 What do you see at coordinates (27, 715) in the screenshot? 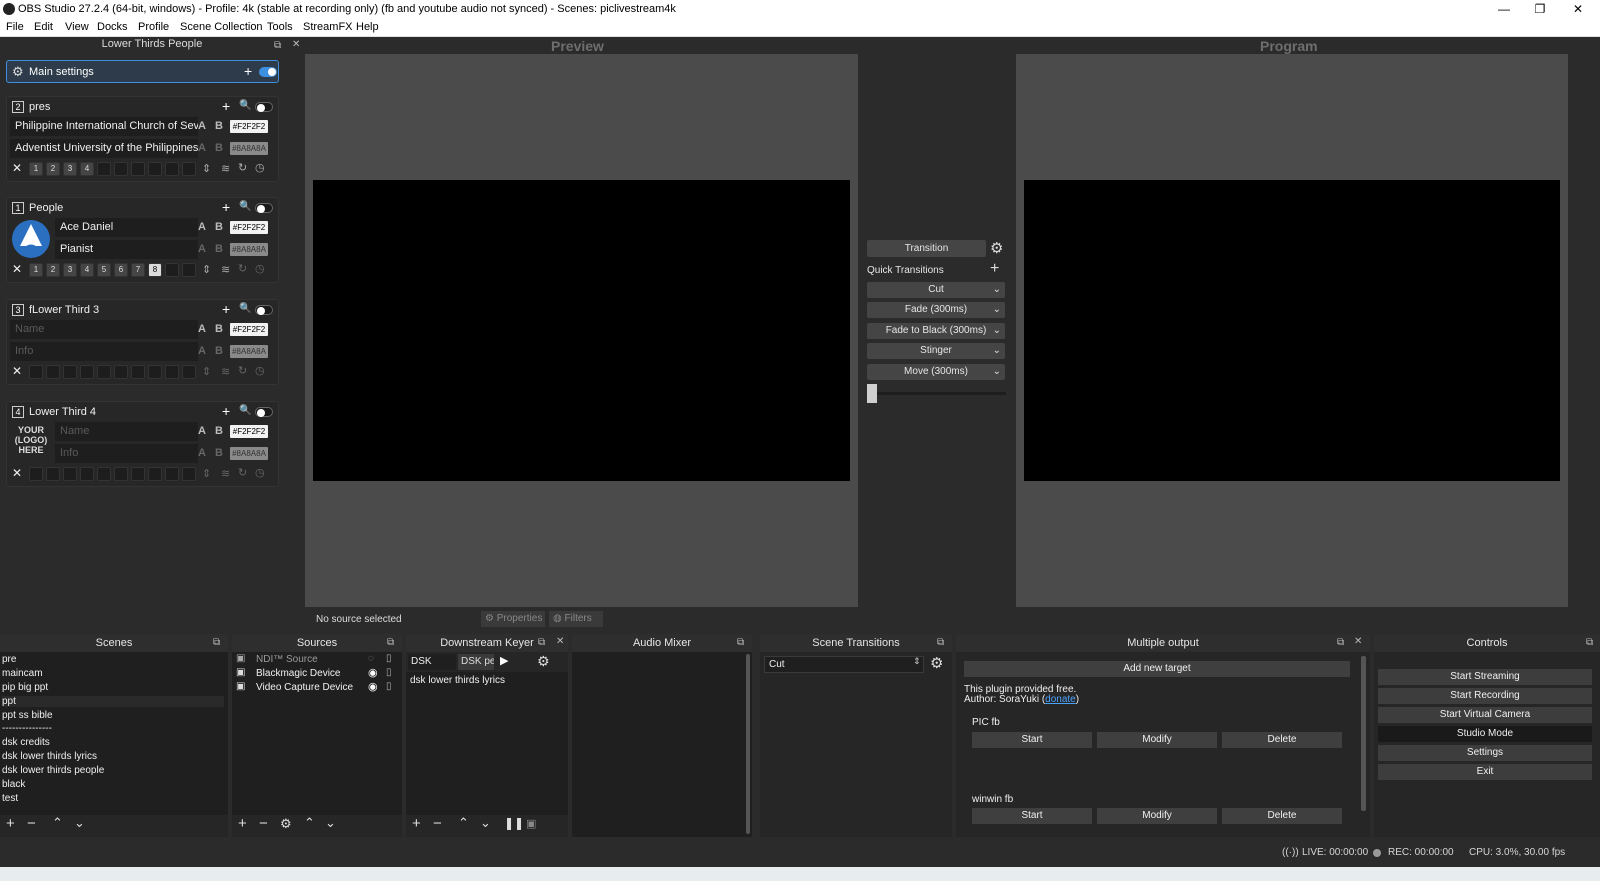
I see `scene-item: ppt ss bible` at bounding box center [27, 715].